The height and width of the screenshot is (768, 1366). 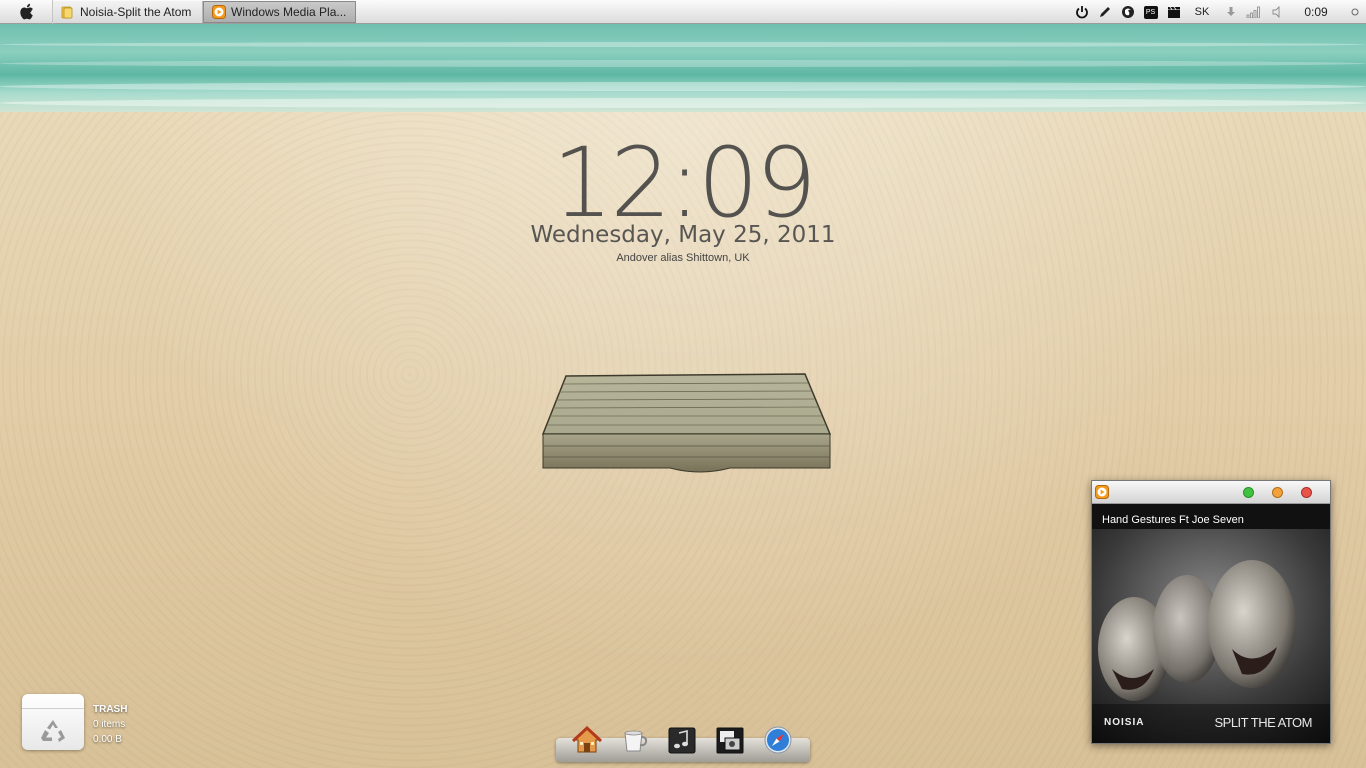 I want to click on trash-info: TRASH 0 items 0.00 B, so click(x=110, y=724).